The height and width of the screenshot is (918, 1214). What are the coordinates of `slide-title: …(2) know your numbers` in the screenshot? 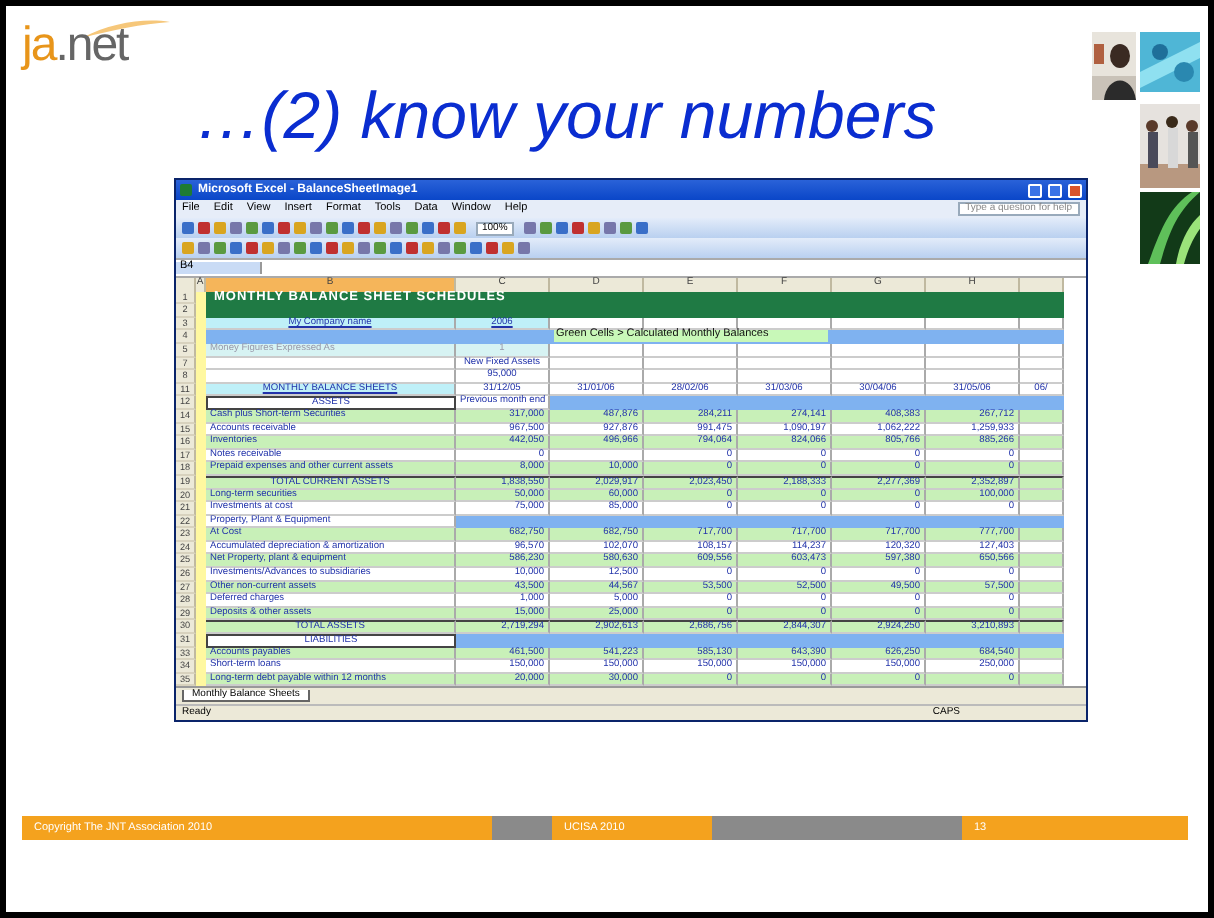 It's located at (566, 116).